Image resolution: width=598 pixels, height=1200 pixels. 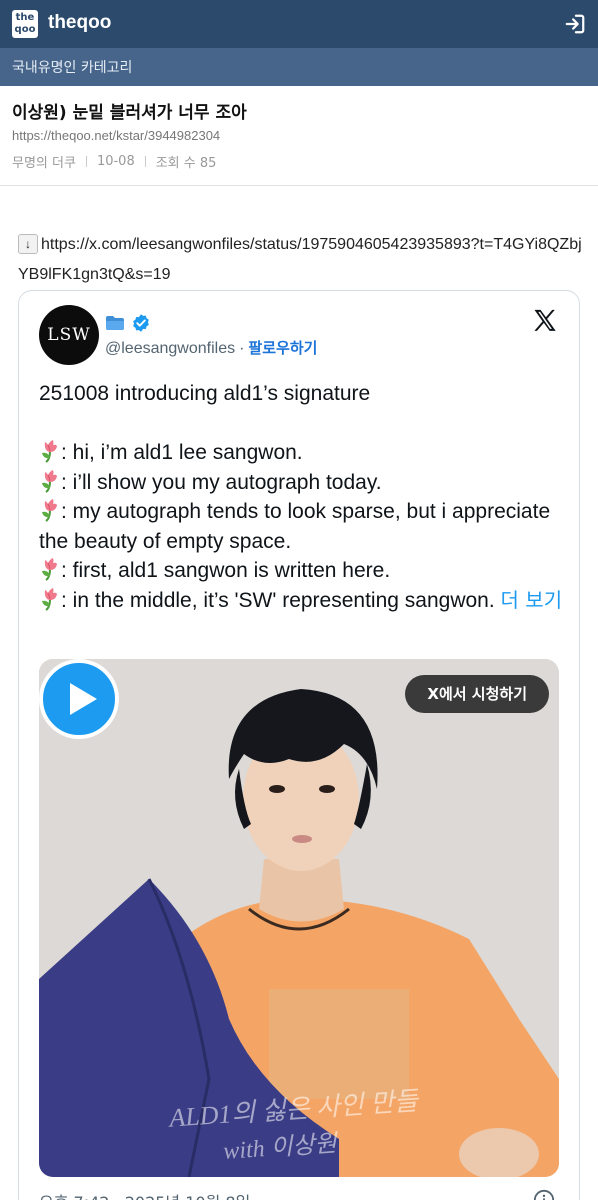 What do you see at coordinates (282, 348) in the screenshot?
I see `follow-button: 팔로우하기` at bounding box center [282, 348].